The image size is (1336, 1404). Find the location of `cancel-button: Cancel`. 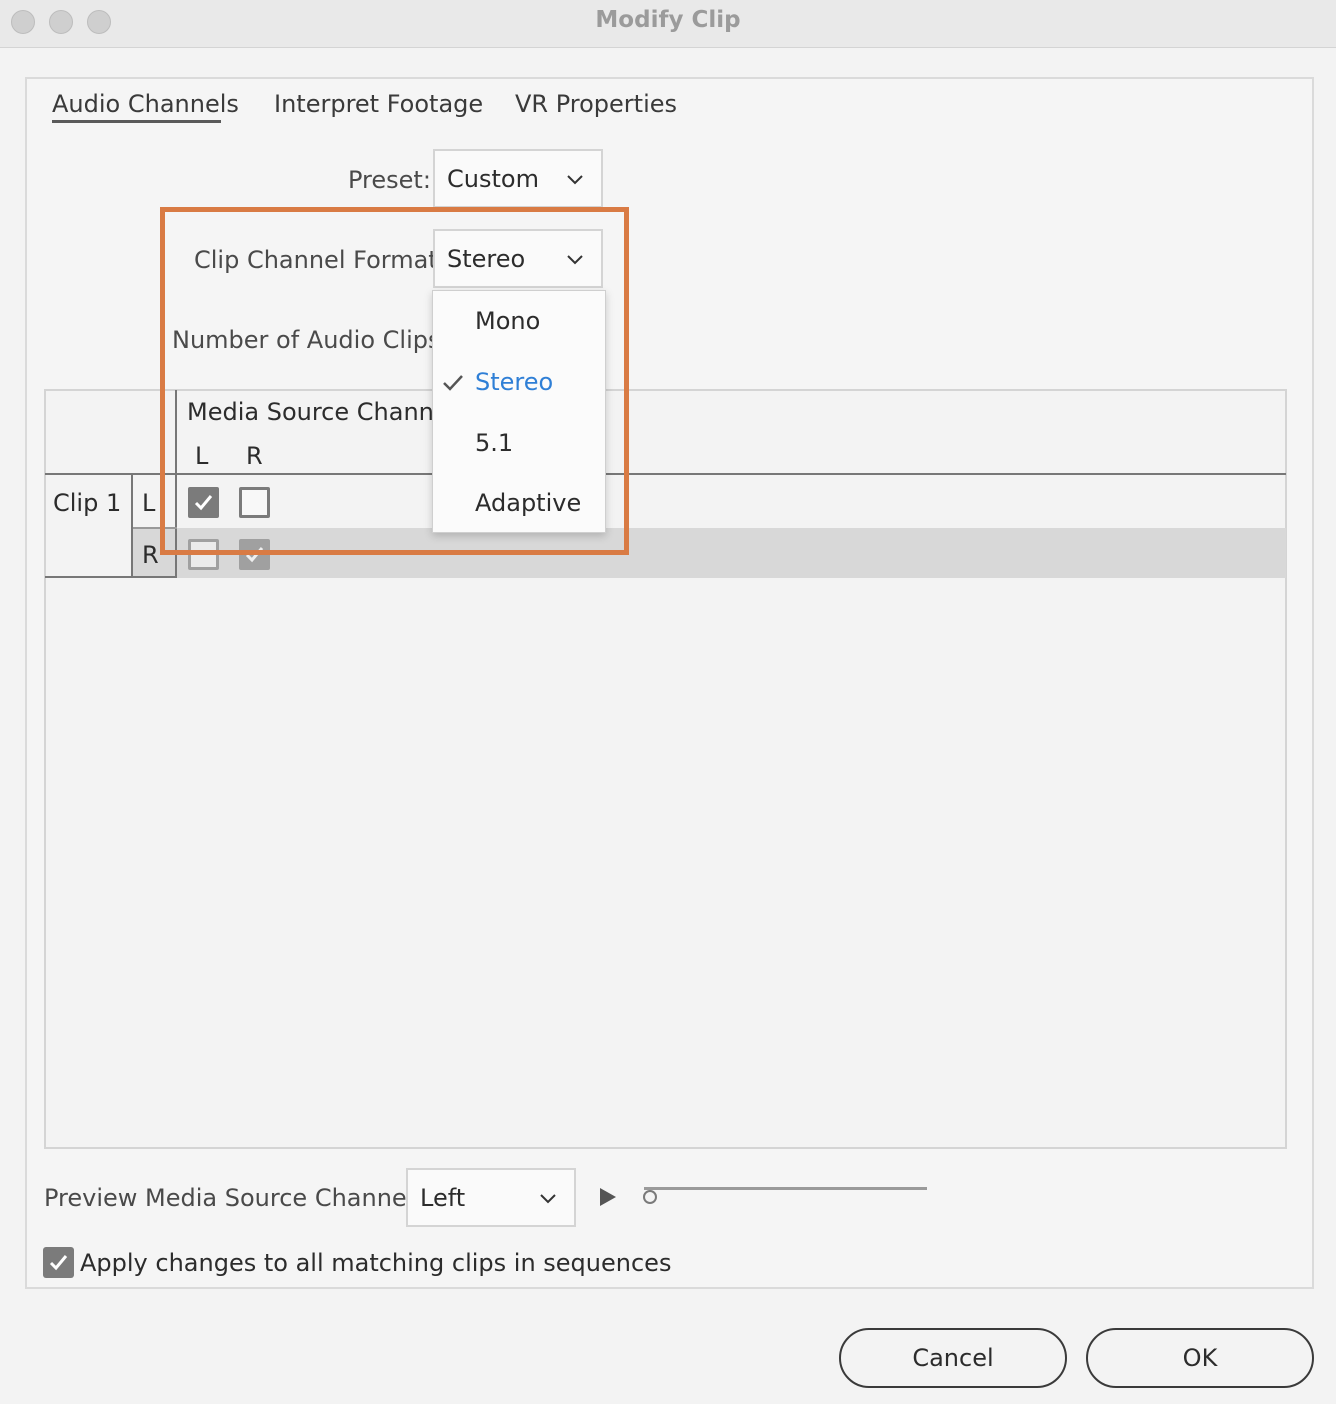

cancel-button: Cancel is located at coordinates (953, 1358).